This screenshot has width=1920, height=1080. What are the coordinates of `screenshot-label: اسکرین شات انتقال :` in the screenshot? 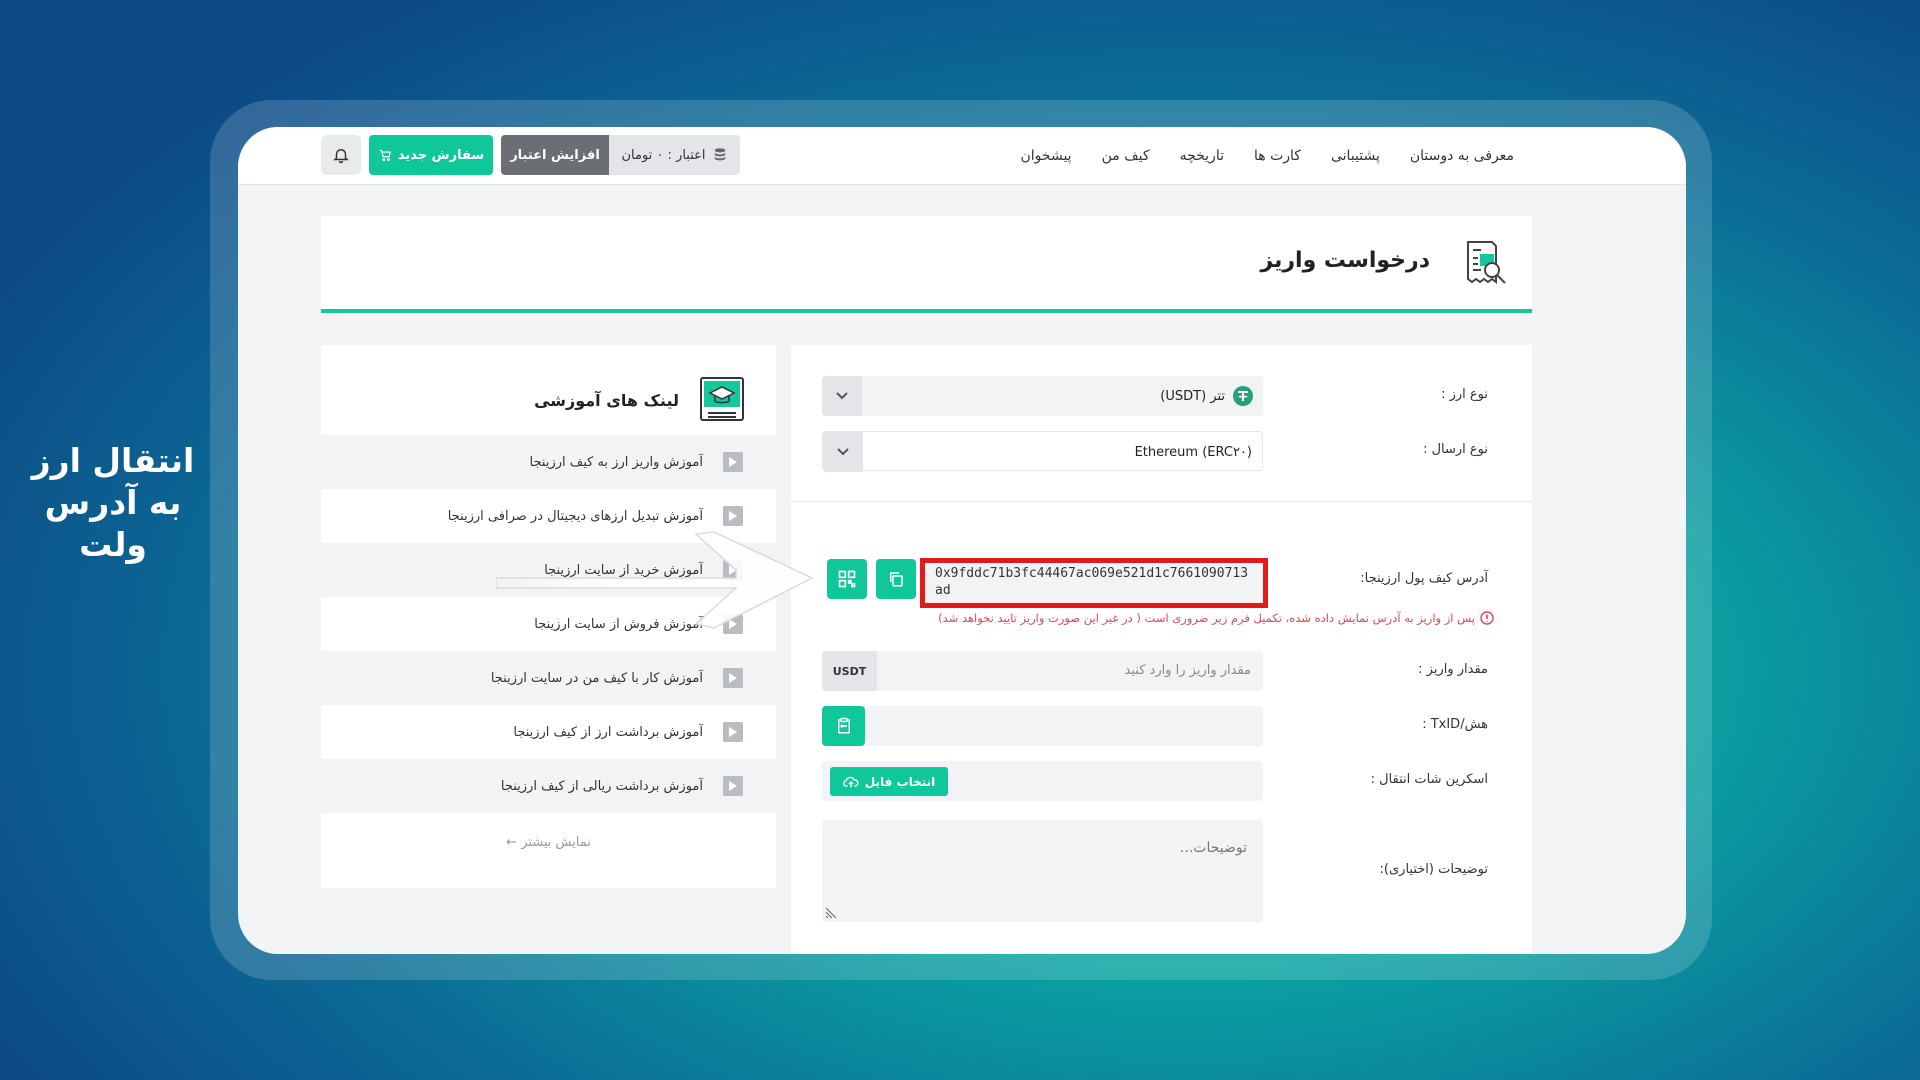 It's located at (1429, 779).